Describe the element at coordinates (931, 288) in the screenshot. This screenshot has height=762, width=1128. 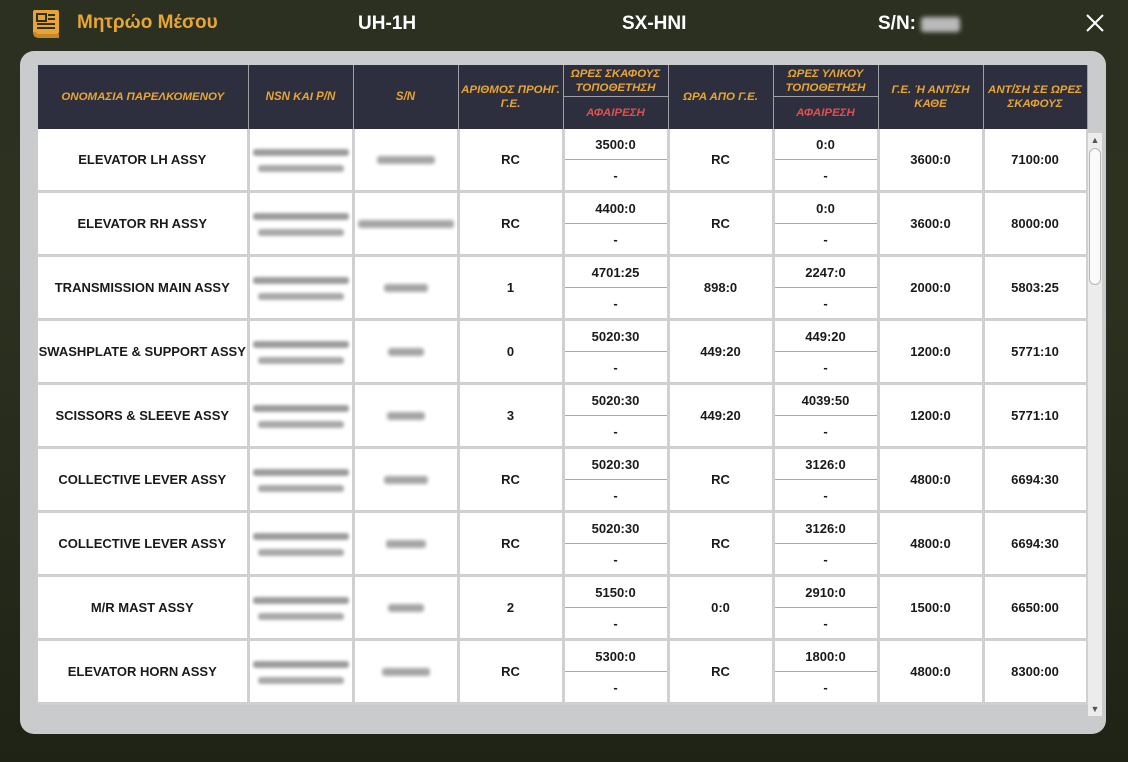
I see `cell-interval: 2000:0` at that location.